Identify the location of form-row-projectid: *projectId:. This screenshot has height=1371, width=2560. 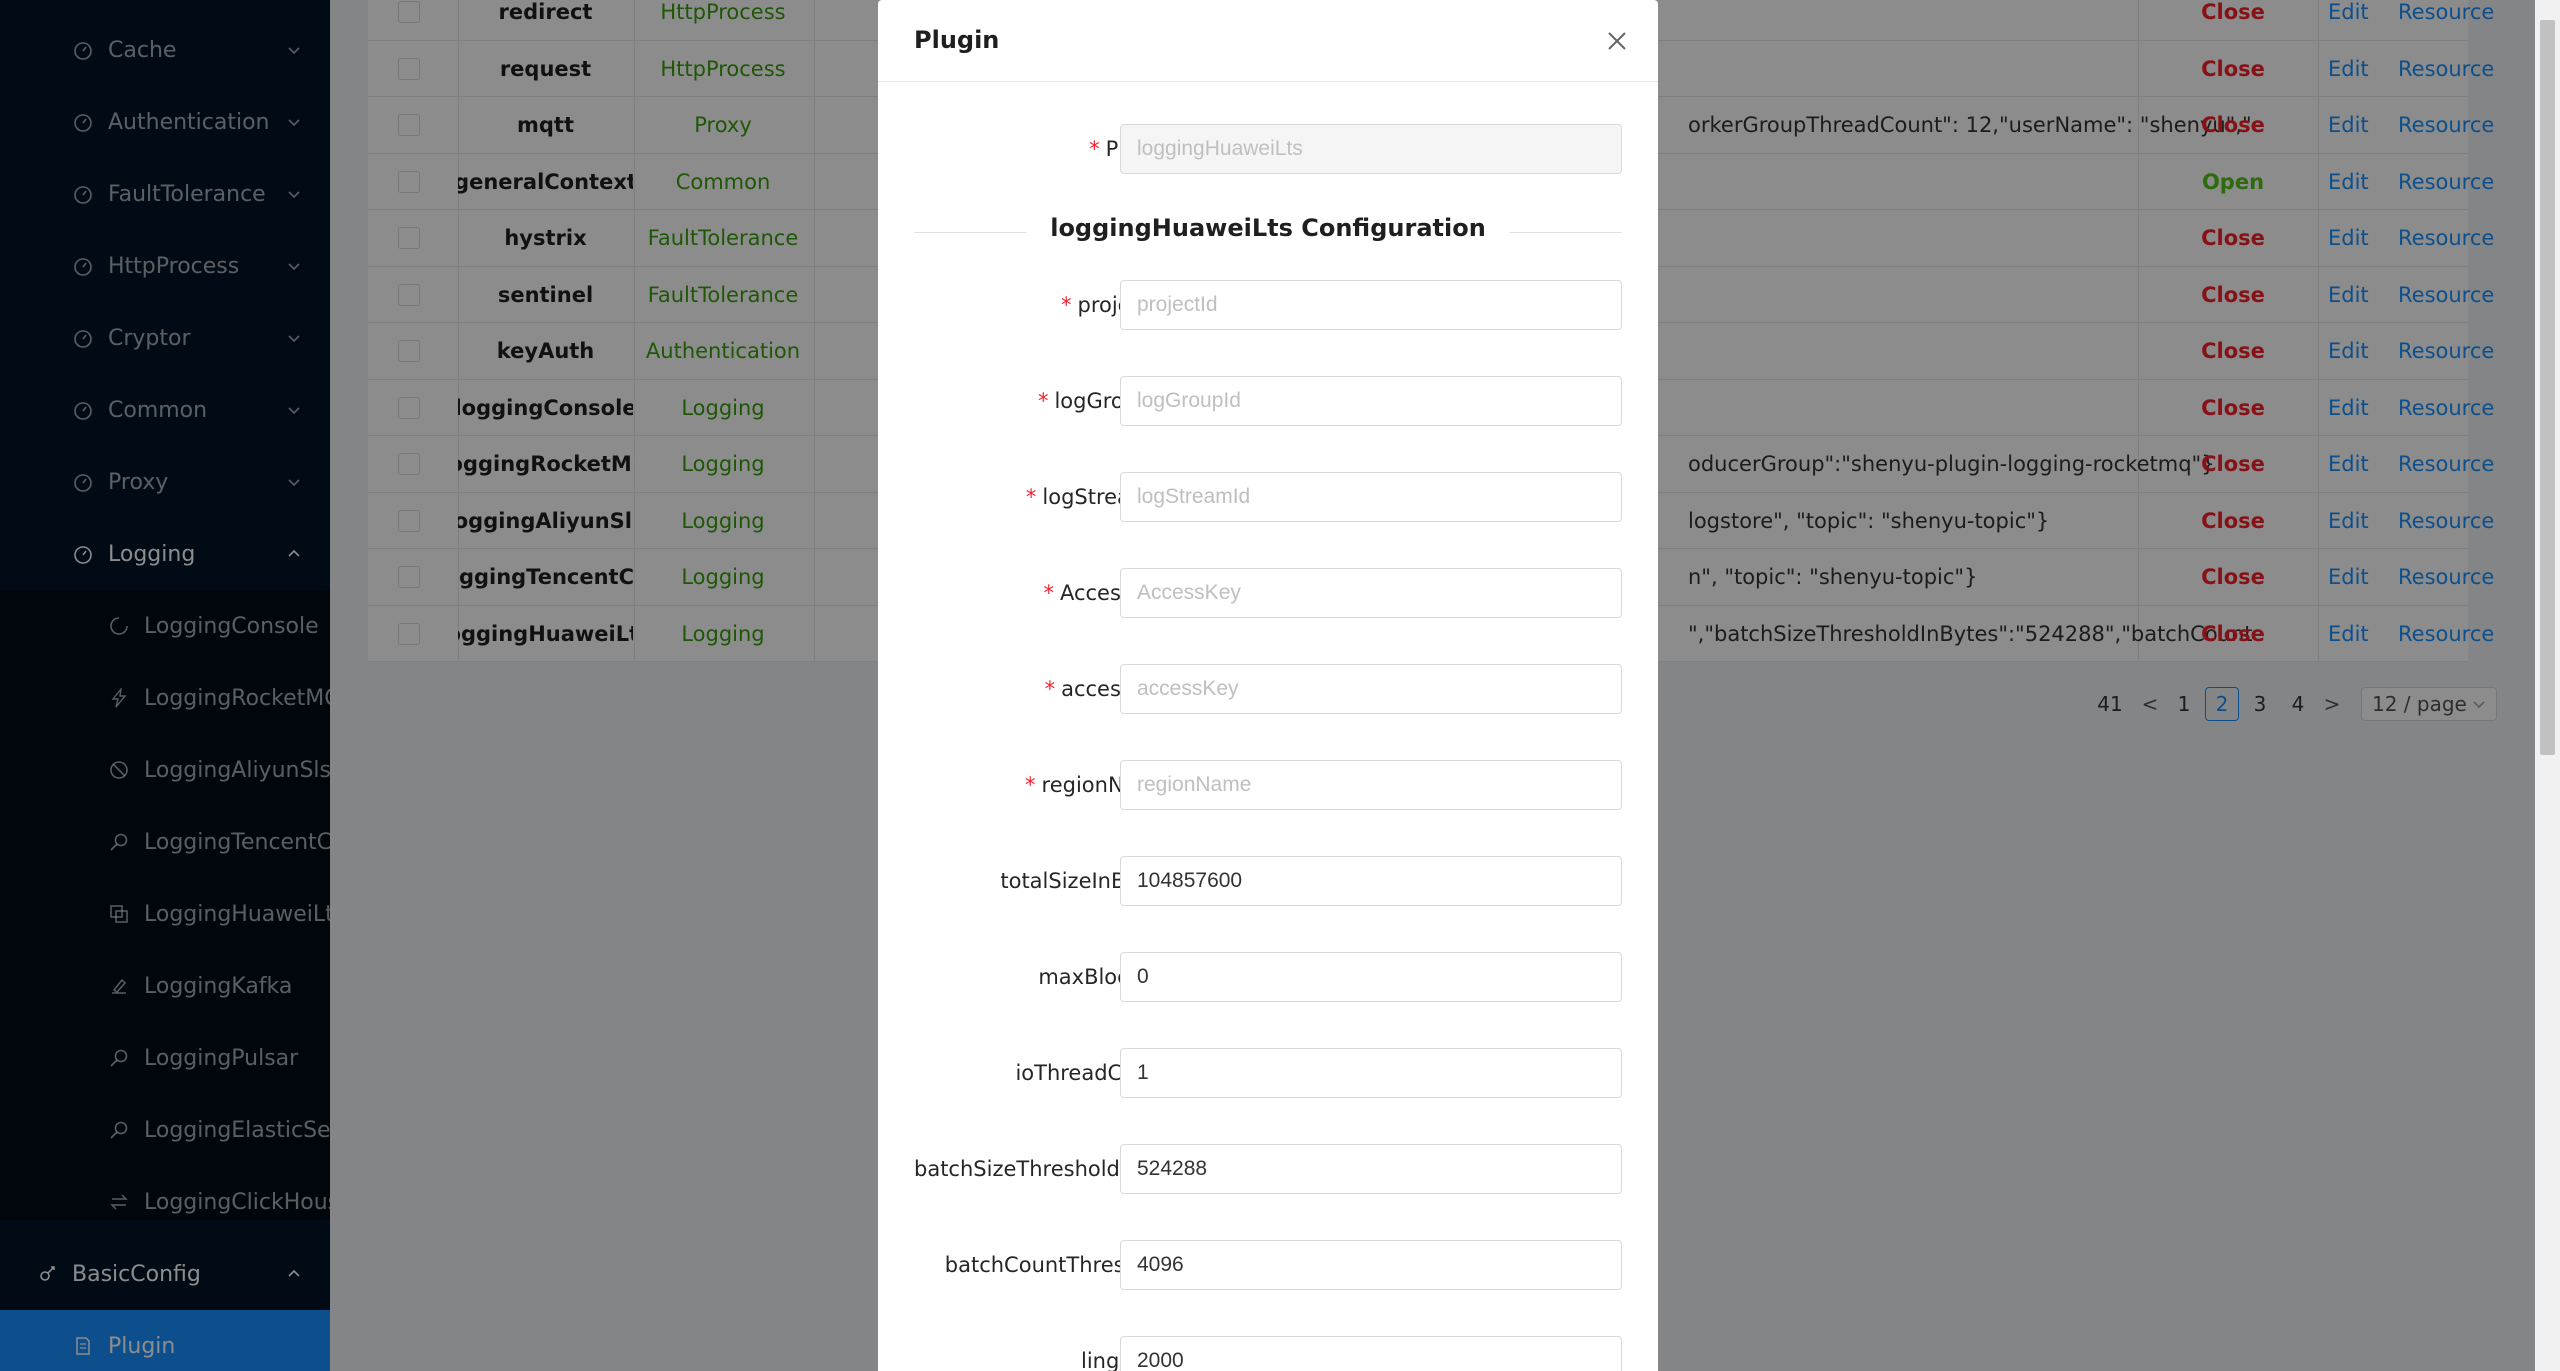
(1268, 305).